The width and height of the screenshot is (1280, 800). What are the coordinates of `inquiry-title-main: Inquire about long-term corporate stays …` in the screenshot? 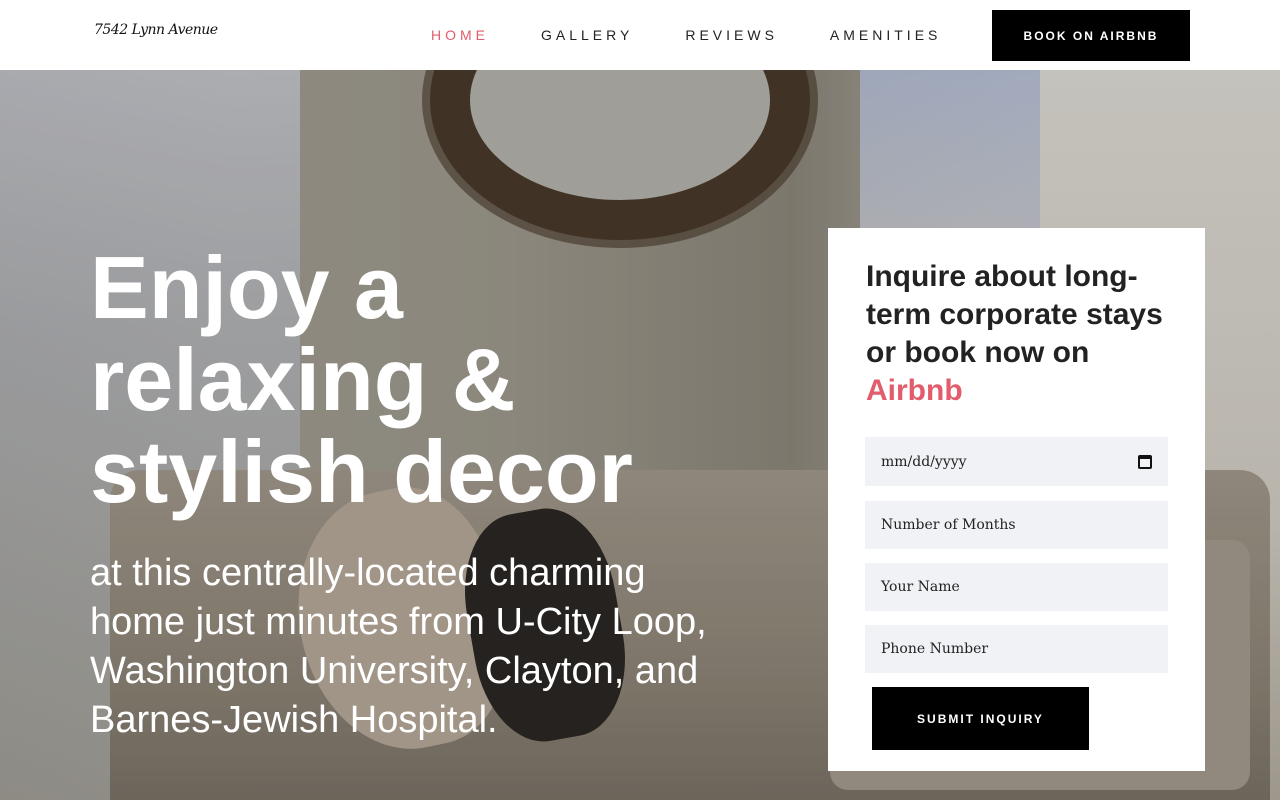 It's located at (1014, 314).